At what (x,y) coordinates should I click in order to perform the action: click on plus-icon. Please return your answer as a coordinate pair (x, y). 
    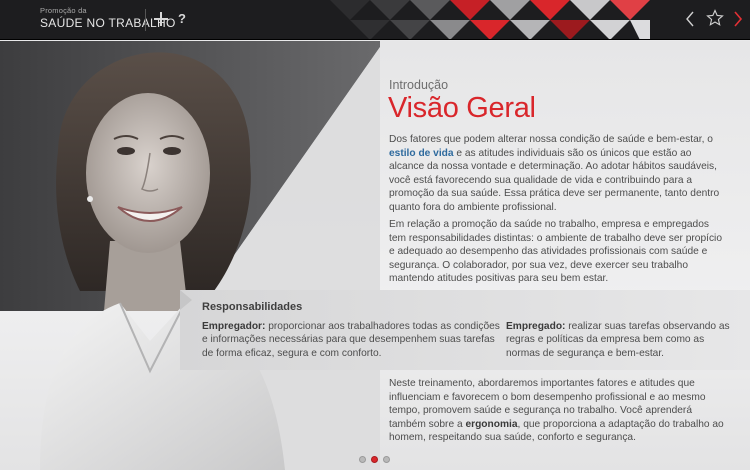
    Looking at the image, I should click on (161, 19).